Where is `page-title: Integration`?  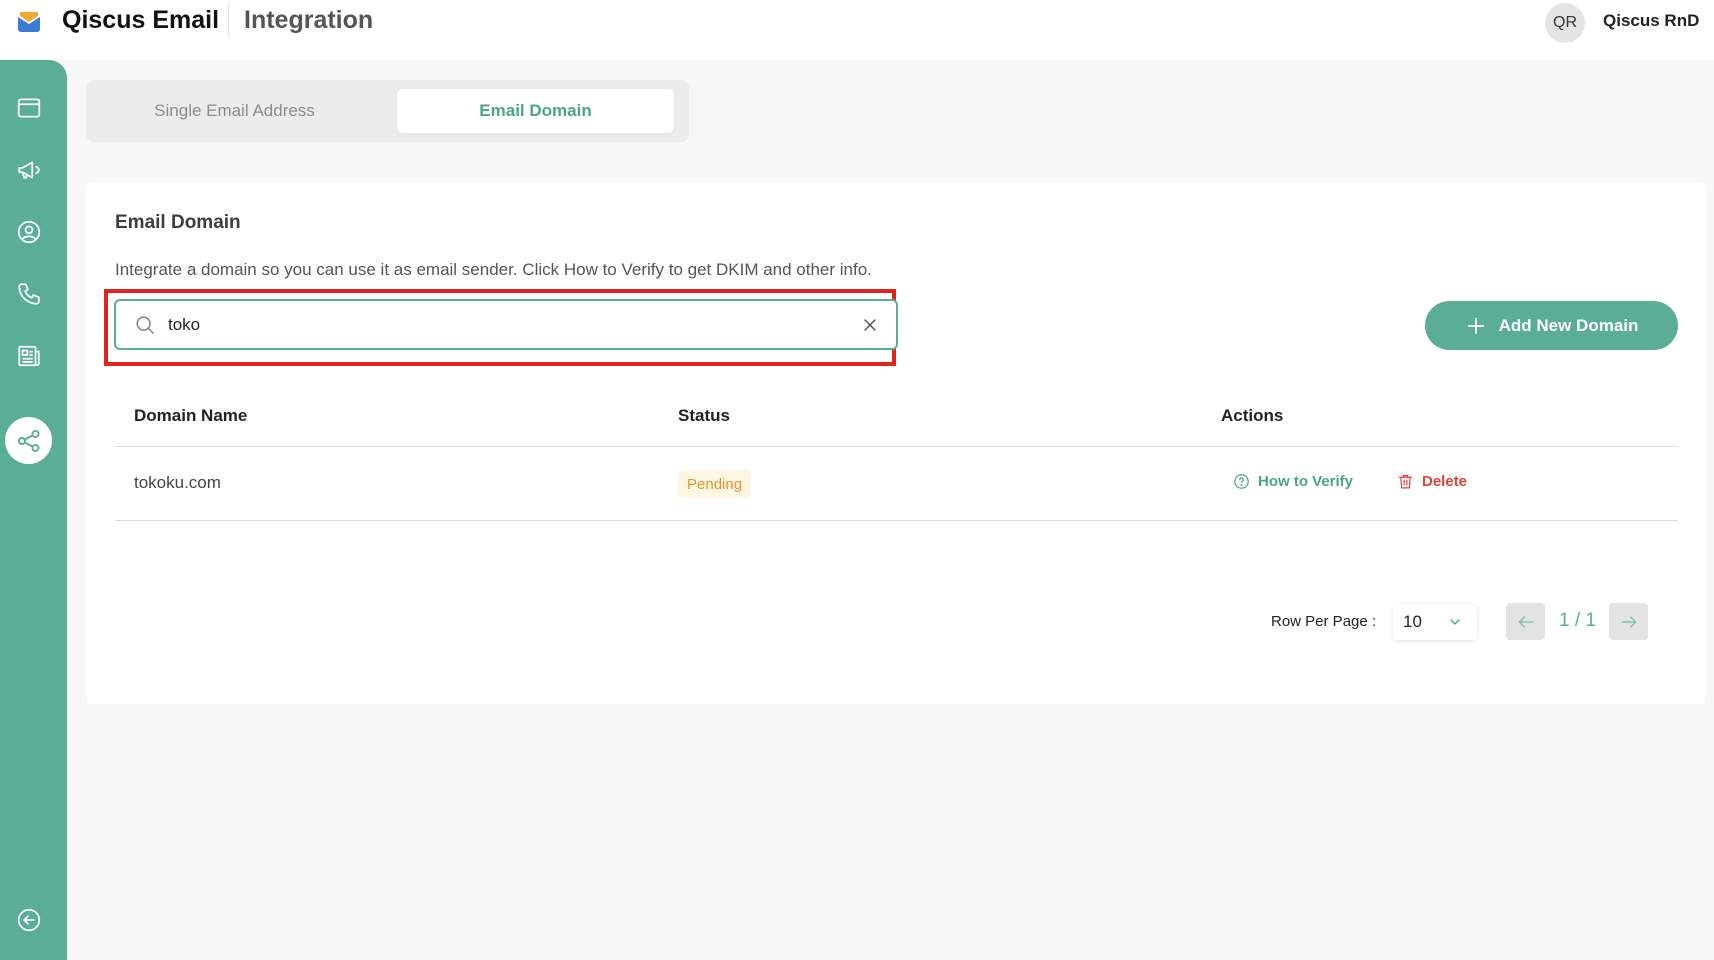 page-title: Integration is located at coordinates (309, 20).